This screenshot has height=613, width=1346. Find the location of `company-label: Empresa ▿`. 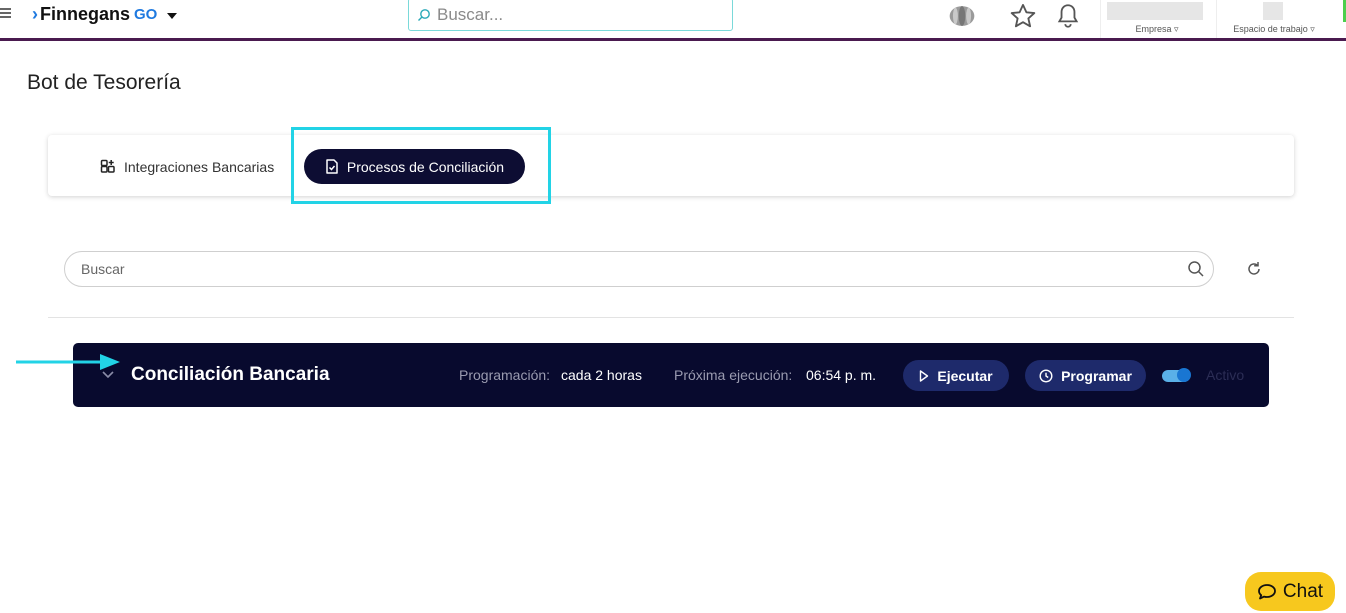

company-label: Empresa ▿ is located at coordinates (1157, 29).